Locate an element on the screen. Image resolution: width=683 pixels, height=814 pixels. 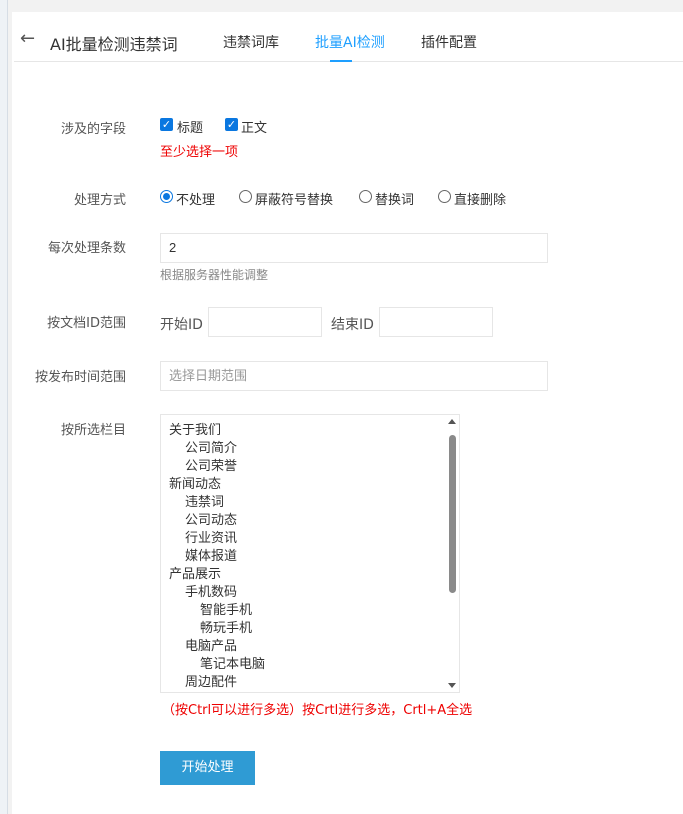
body-checkbox: ✓ is located at coordinates (231, 124).